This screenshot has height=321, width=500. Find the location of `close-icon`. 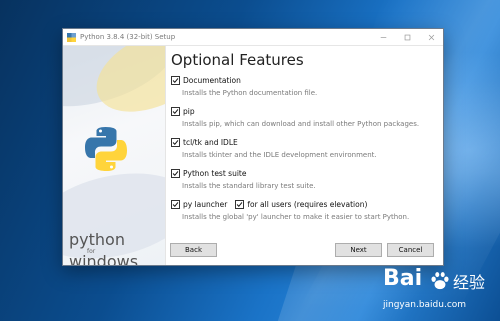

close-icon is located at coordinates (431, 37).